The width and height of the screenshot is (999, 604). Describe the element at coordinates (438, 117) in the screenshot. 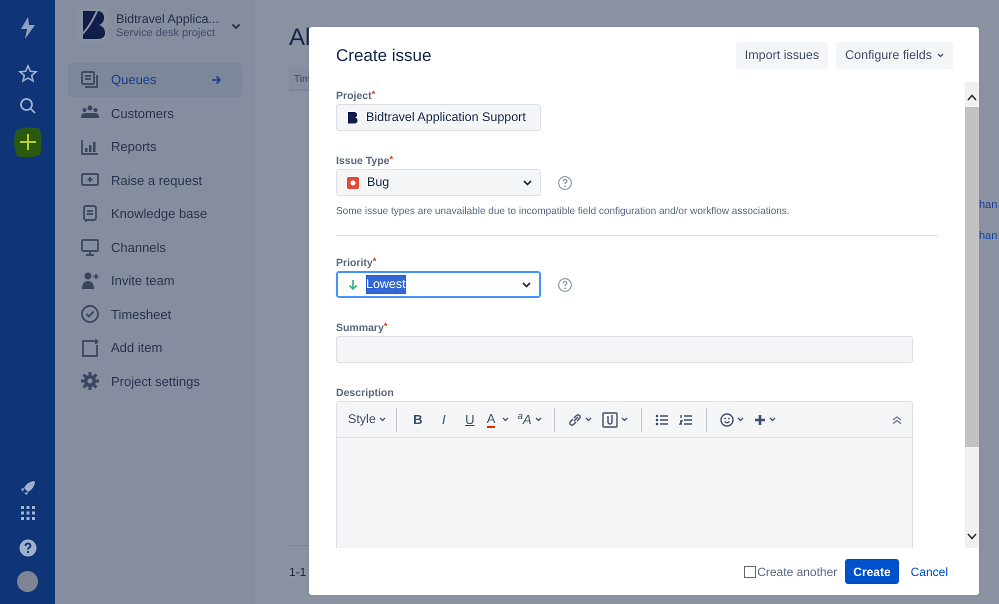

I see `select-field: Bidtravel Application Support` at that location.